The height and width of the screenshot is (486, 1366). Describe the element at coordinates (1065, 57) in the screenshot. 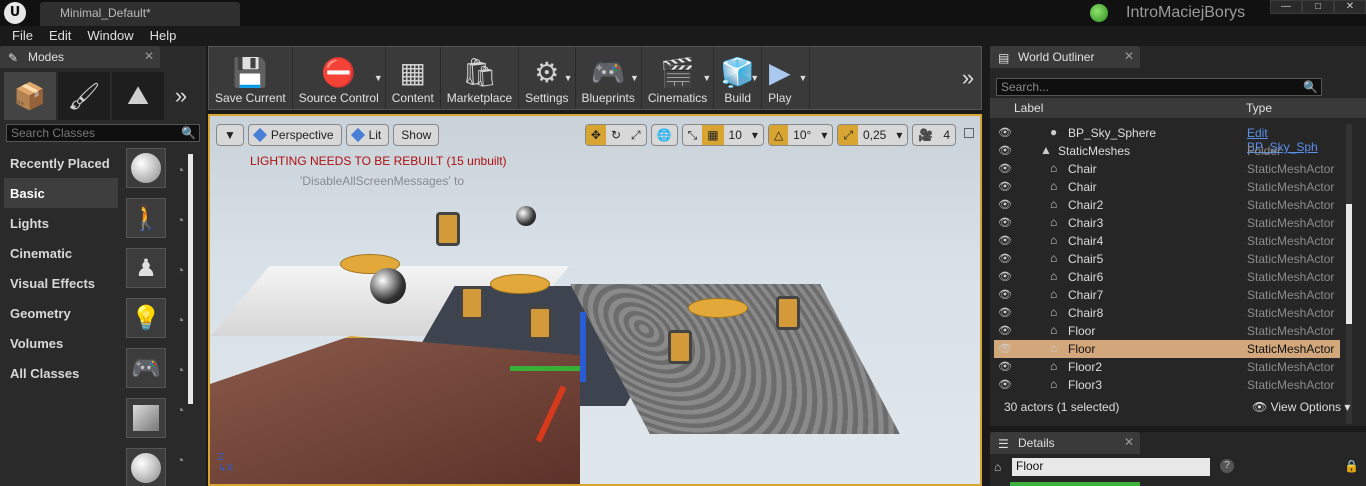

I see `world-outliner-tab: ▤ World Outliner ✕` at that location.